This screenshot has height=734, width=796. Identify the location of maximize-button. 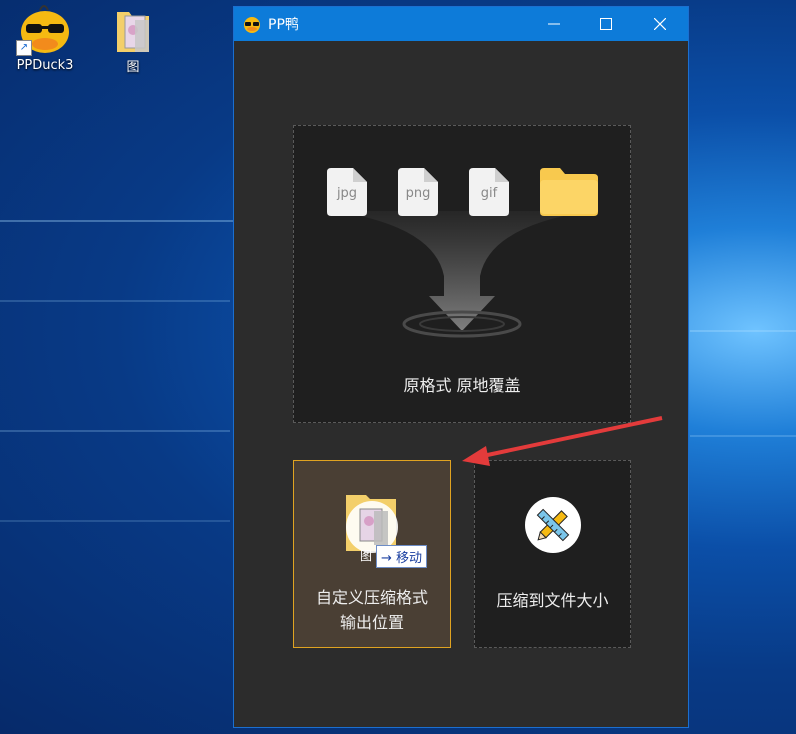
(606, 24).